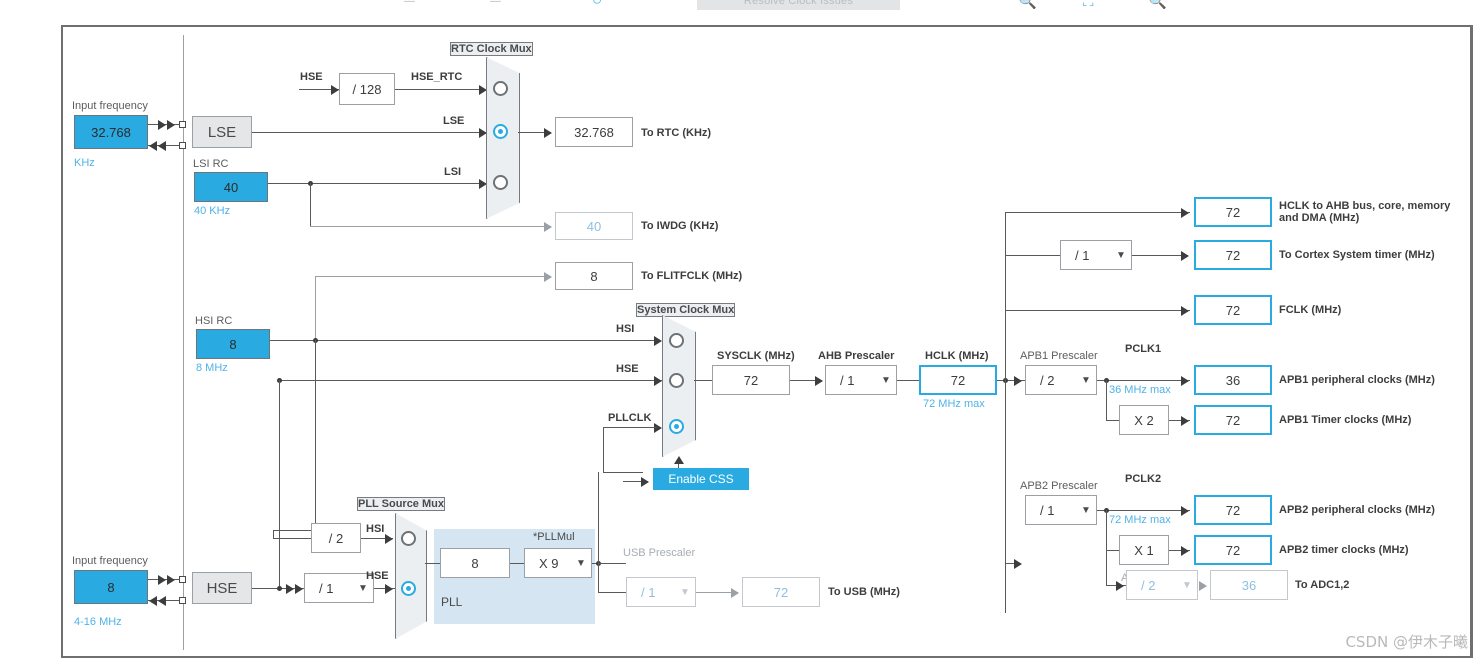 The image size is (1478, 658). What do you see at coordinates (211, 164) in the screenshot?
I see `lsi-rc-title: LSI RC` at bounding box center [211, 164].